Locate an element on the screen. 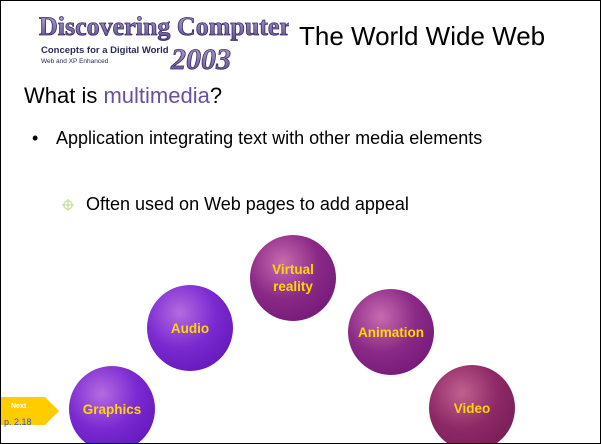 The width and height of the screenshot is (601, 444). sub-bullet-text: Often used on Web pages to add appeal is located at coordinates (247, 204).